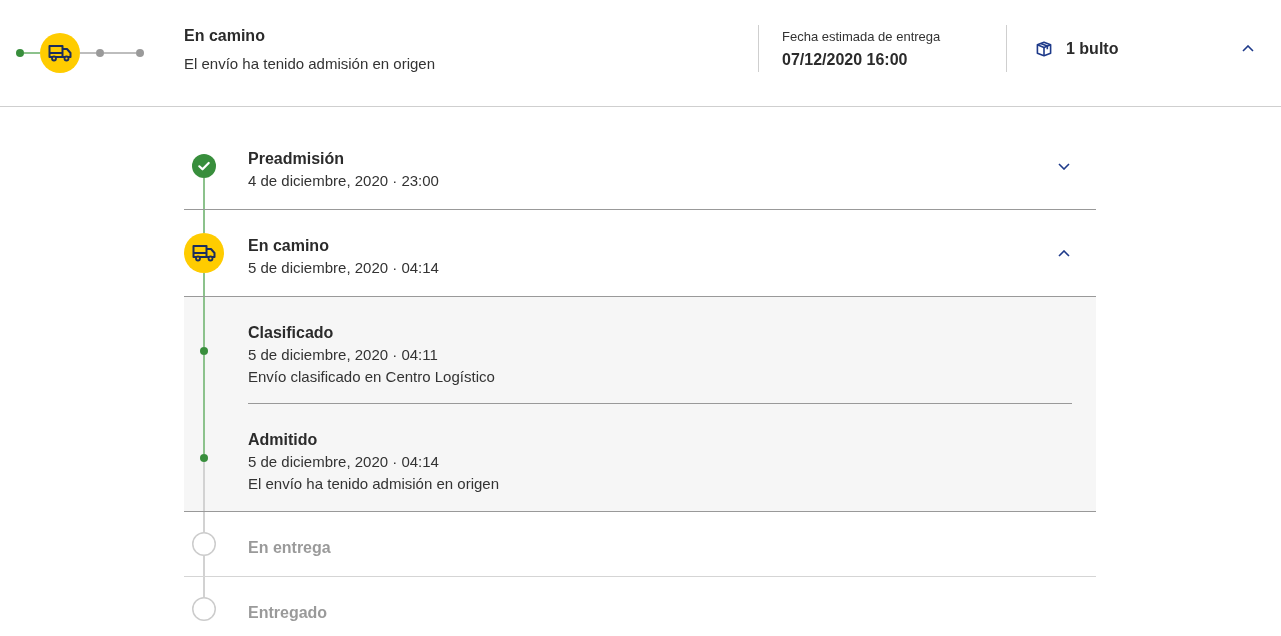  Describe the element at coordinates (845, 59) in the screenshot. I see `estimate-date: 07/12/2020 16:00` at that location.